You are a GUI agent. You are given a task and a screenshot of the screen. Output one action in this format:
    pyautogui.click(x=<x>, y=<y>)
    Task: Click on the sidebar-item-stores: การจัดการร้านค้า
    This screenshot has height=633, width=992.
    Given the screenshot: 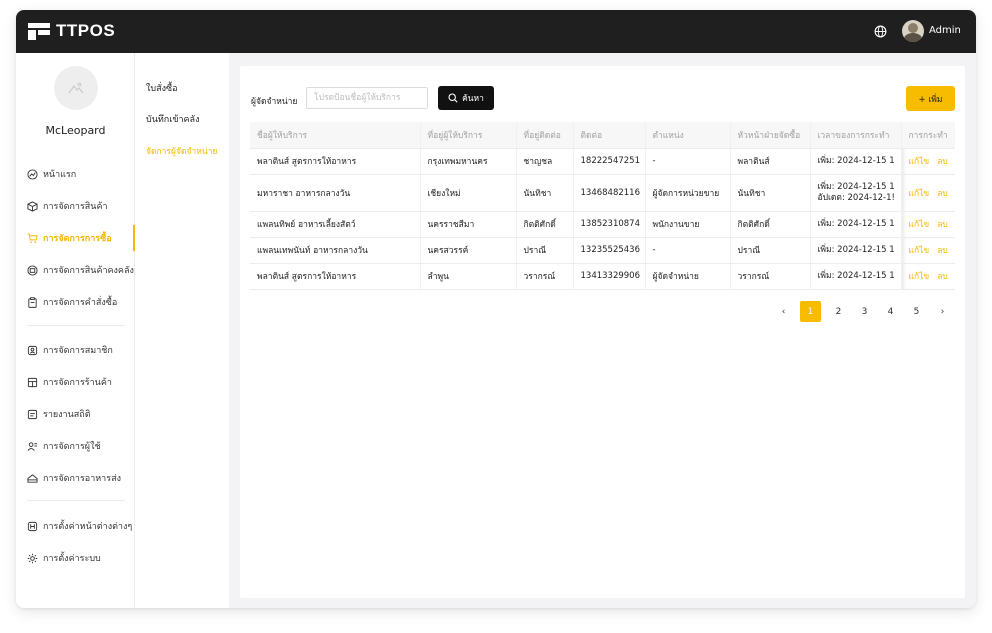 What is the action you would take?
    pyautogui.click(x=75, y=382)
    